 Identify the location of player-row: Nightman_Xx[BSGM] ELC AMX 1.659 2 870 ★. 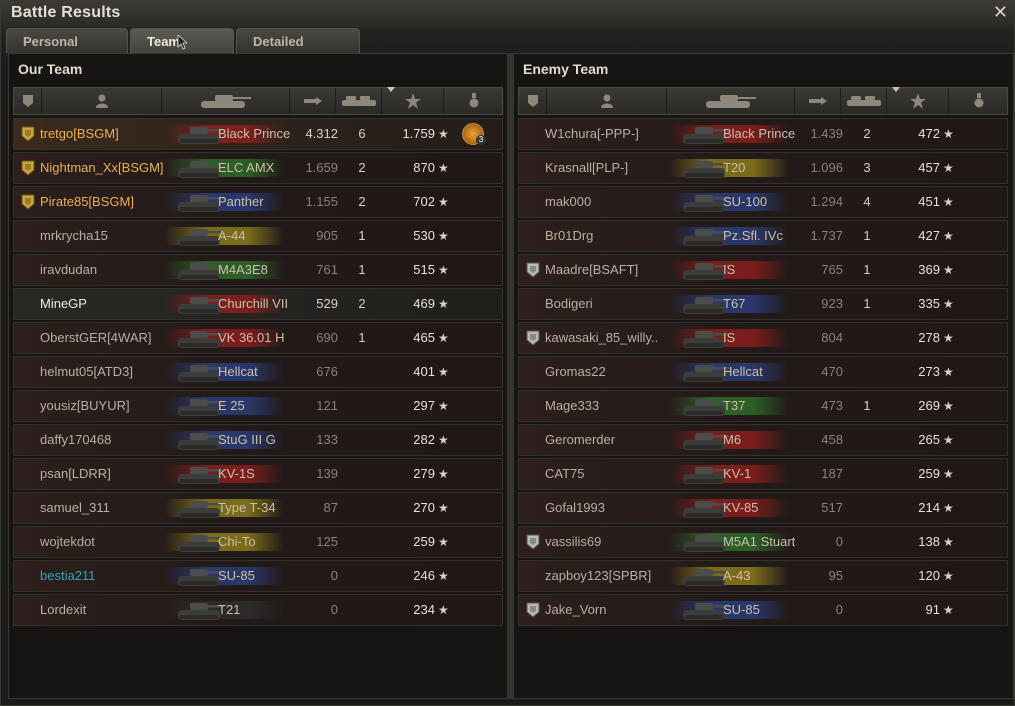
(258, 168).